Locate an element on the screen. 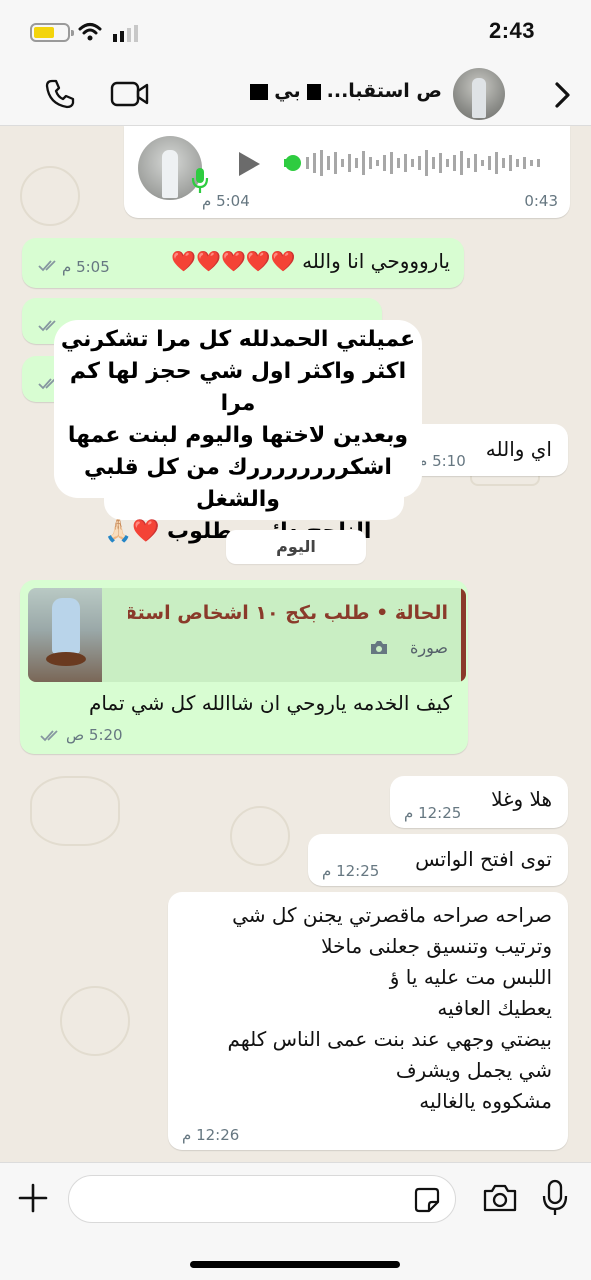 Image resolution: width=591 pixels, height=1280 pixels. message-bubble: هلا وغلا 12:25 م is located at coordinates (479, 802).